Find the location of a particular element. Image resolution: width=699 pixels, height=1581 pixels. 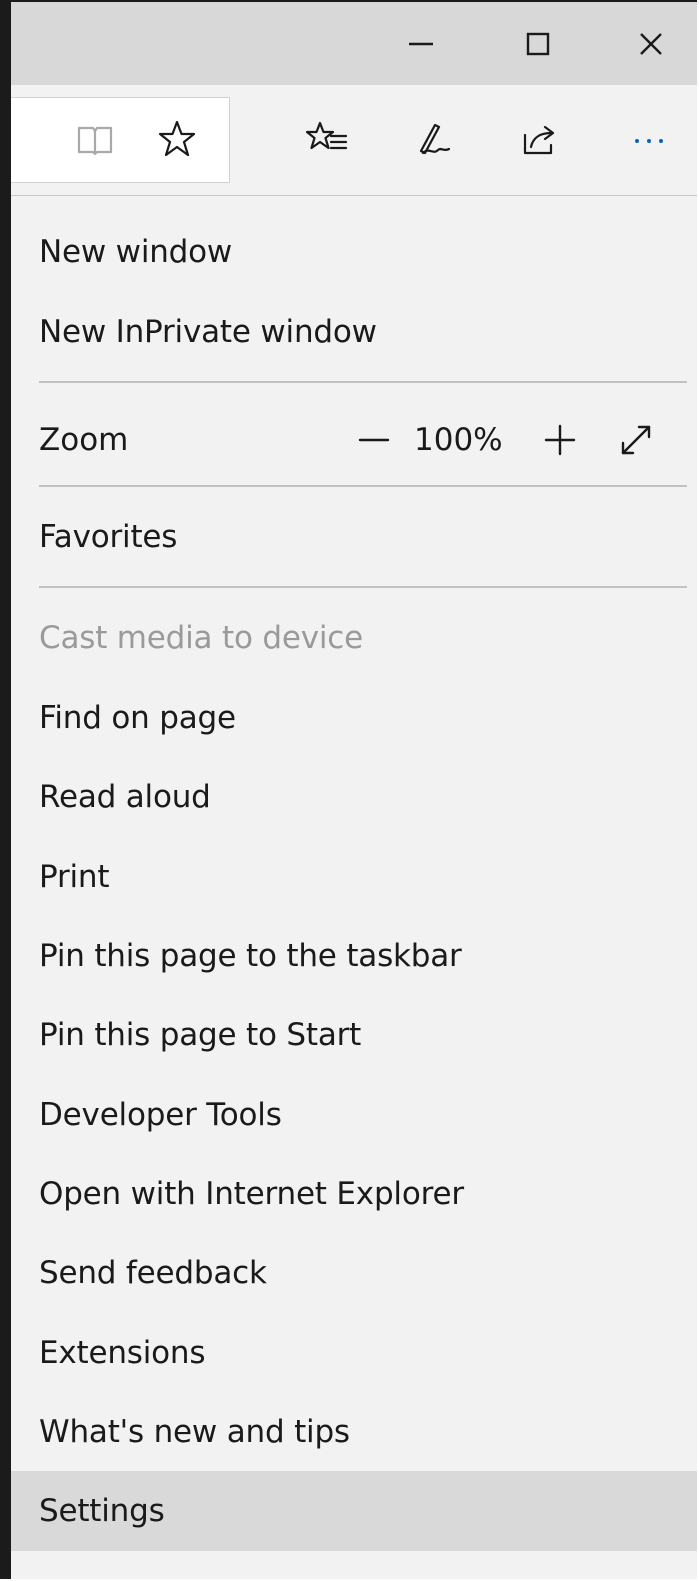

zoom-label: Zoom is located at coordinates (84, 440).